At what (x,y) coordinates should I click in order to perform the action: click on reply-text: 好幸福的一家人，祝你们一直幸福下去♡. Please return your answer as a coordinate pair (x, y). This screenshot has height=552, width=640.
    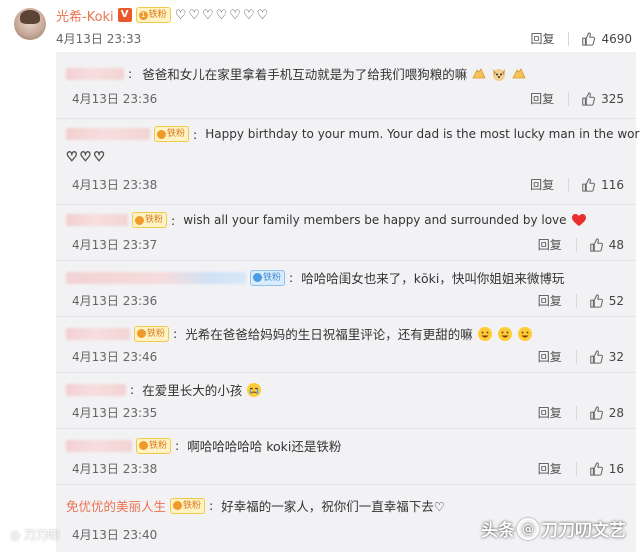
    Looking at the image, I should click on (333, 506).